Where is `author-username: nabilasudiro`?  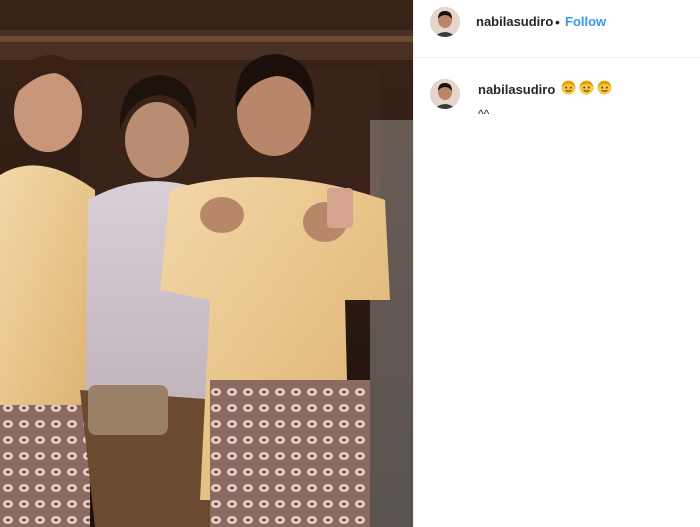 author-username: nabilasudiro is located at coordinates (514, 21).